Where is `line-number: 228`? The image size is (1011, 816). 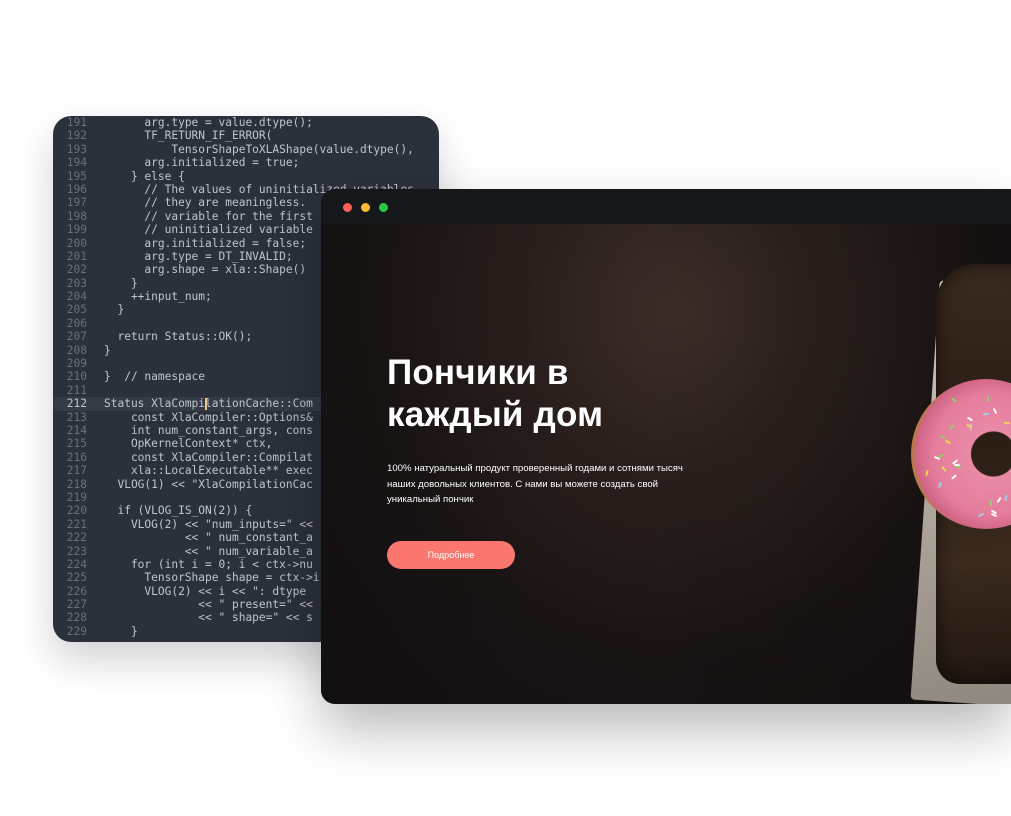 line-number: 228 is located at coordinates (76, 618).